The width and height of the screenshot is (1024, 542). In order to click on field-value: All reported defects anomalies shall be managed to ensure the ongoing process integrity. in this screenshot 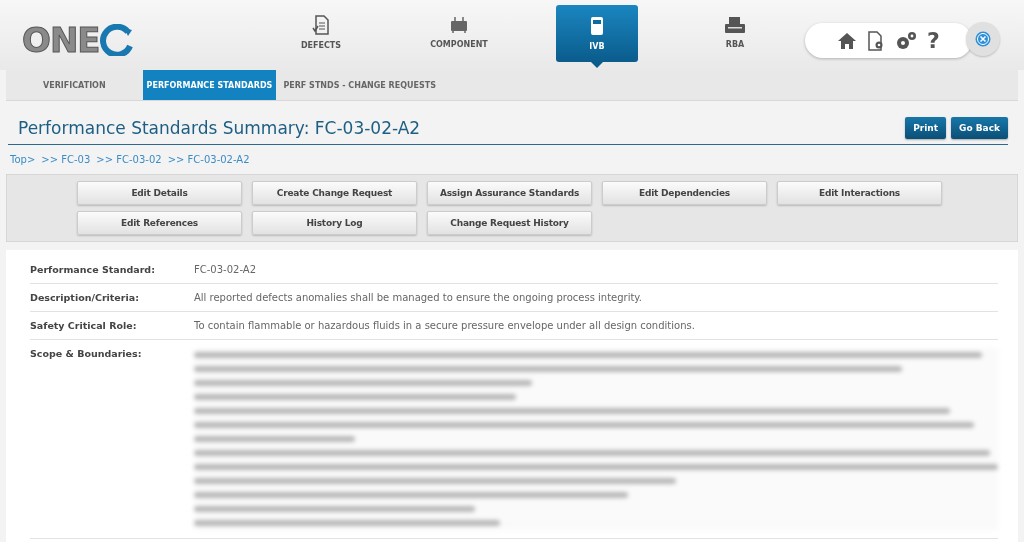, I will do `click(418, 297)`.